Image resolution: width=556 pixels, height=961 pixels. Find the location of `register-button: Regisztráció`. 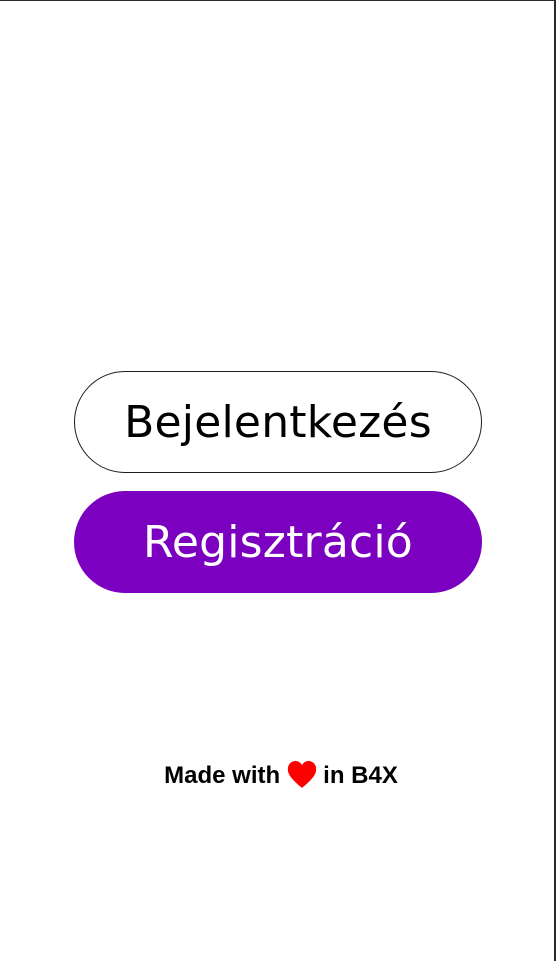

register-button: Regisztráció is located at coordinates (278, 542).